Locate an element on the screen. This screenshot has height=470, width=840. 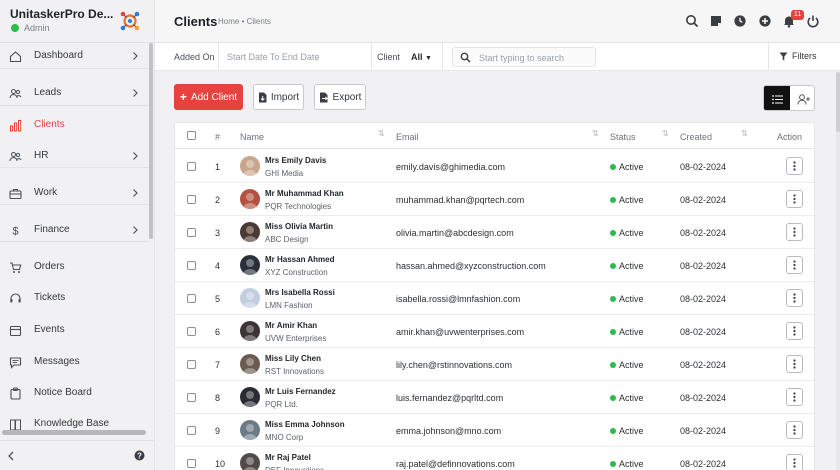
search-icon is located at coordinates (692, 21).